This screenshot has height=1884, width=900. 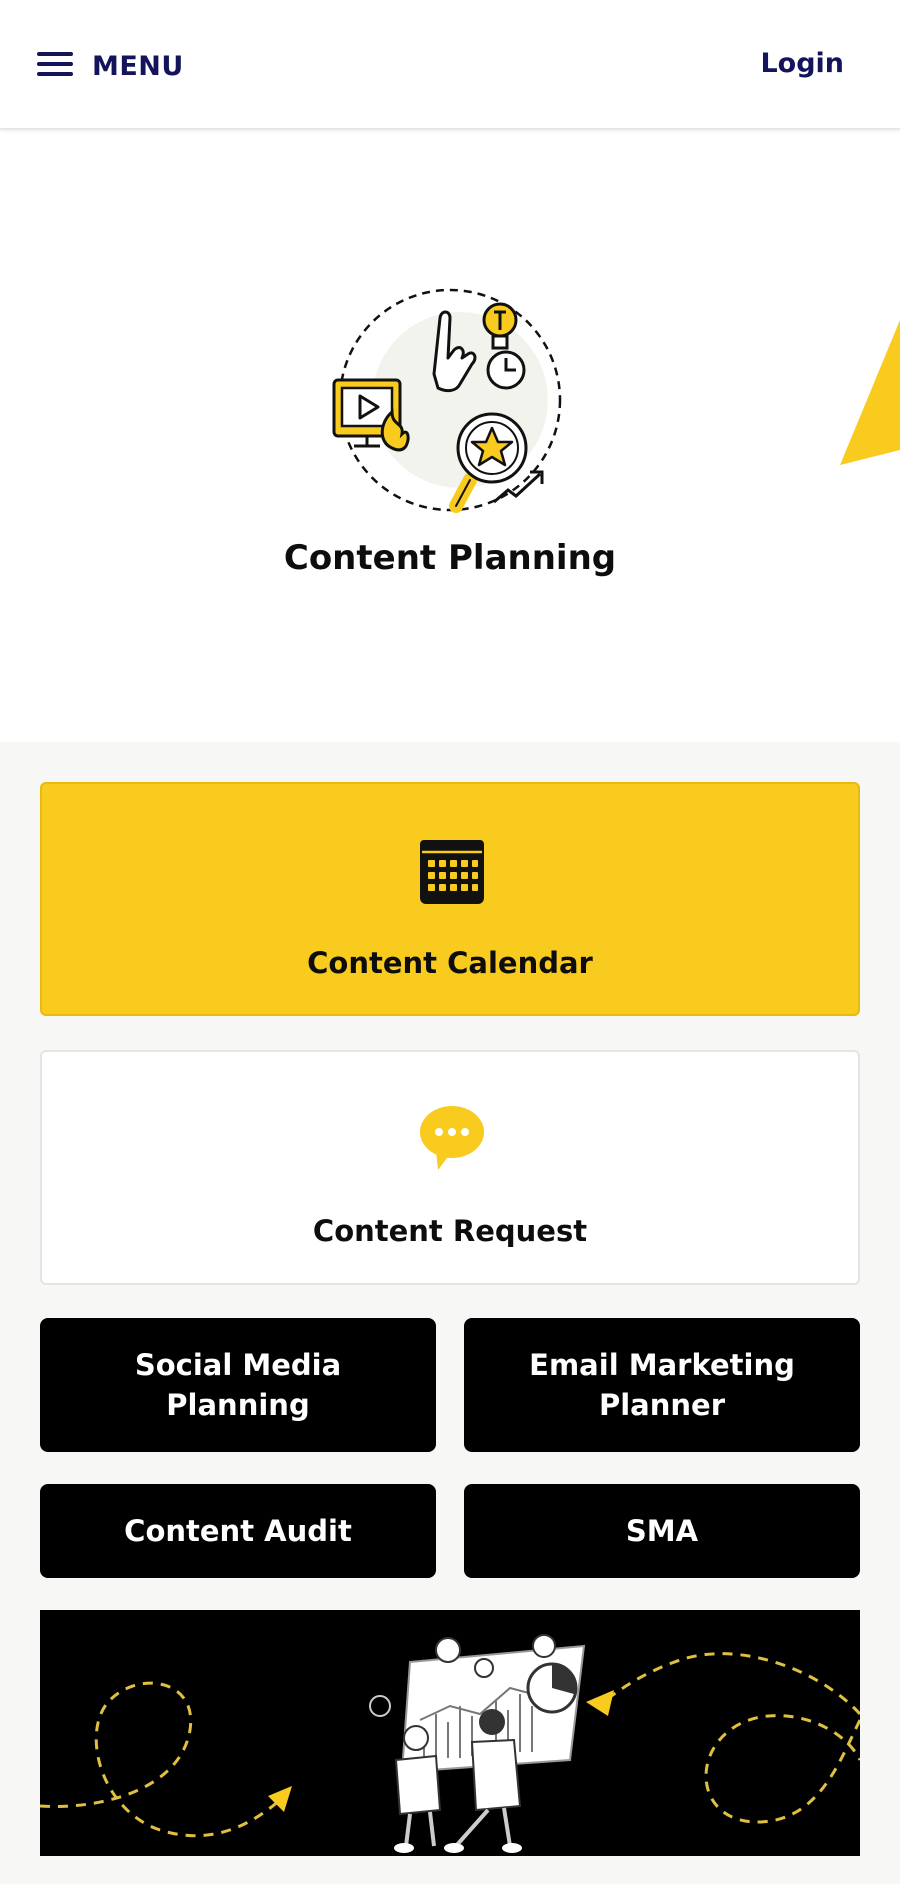 I want to click on email-marketing-planner-button: Email Marketing Planner, so click(x=662, y=1385).